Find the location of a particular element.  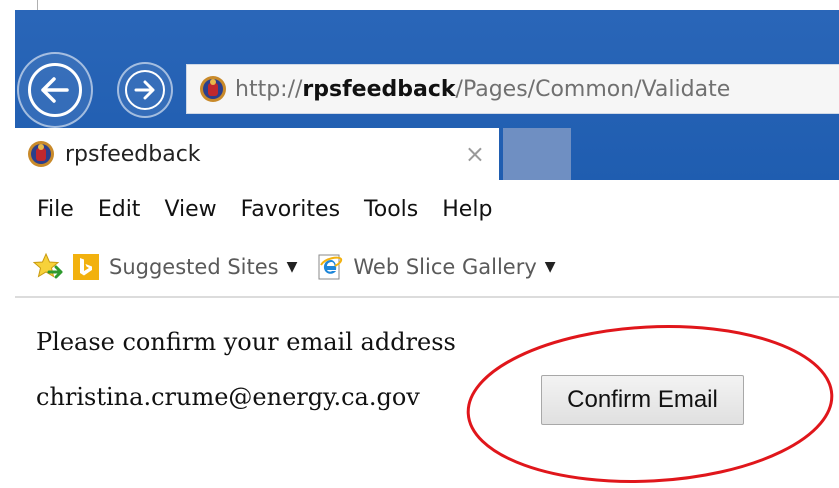

url-domain: rpsfeedback is located at coordinates (379, 89).